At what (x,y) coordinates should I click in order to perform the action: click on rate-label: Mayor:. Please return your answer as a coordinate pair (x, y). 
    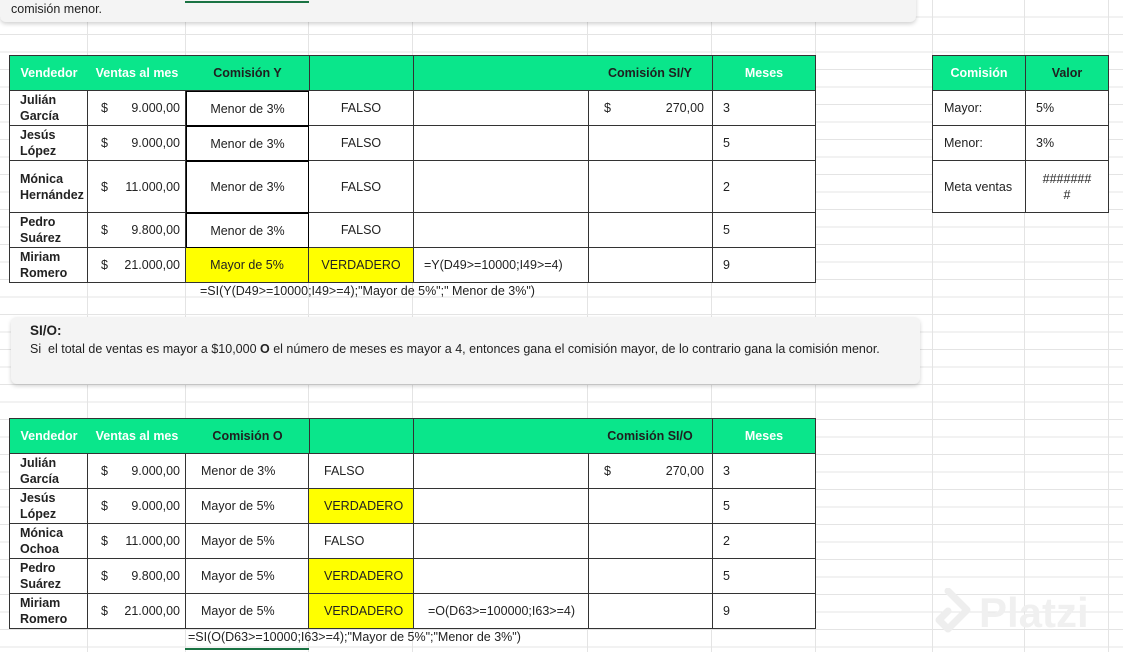
    Looking at the image, I should click on (978, 108).